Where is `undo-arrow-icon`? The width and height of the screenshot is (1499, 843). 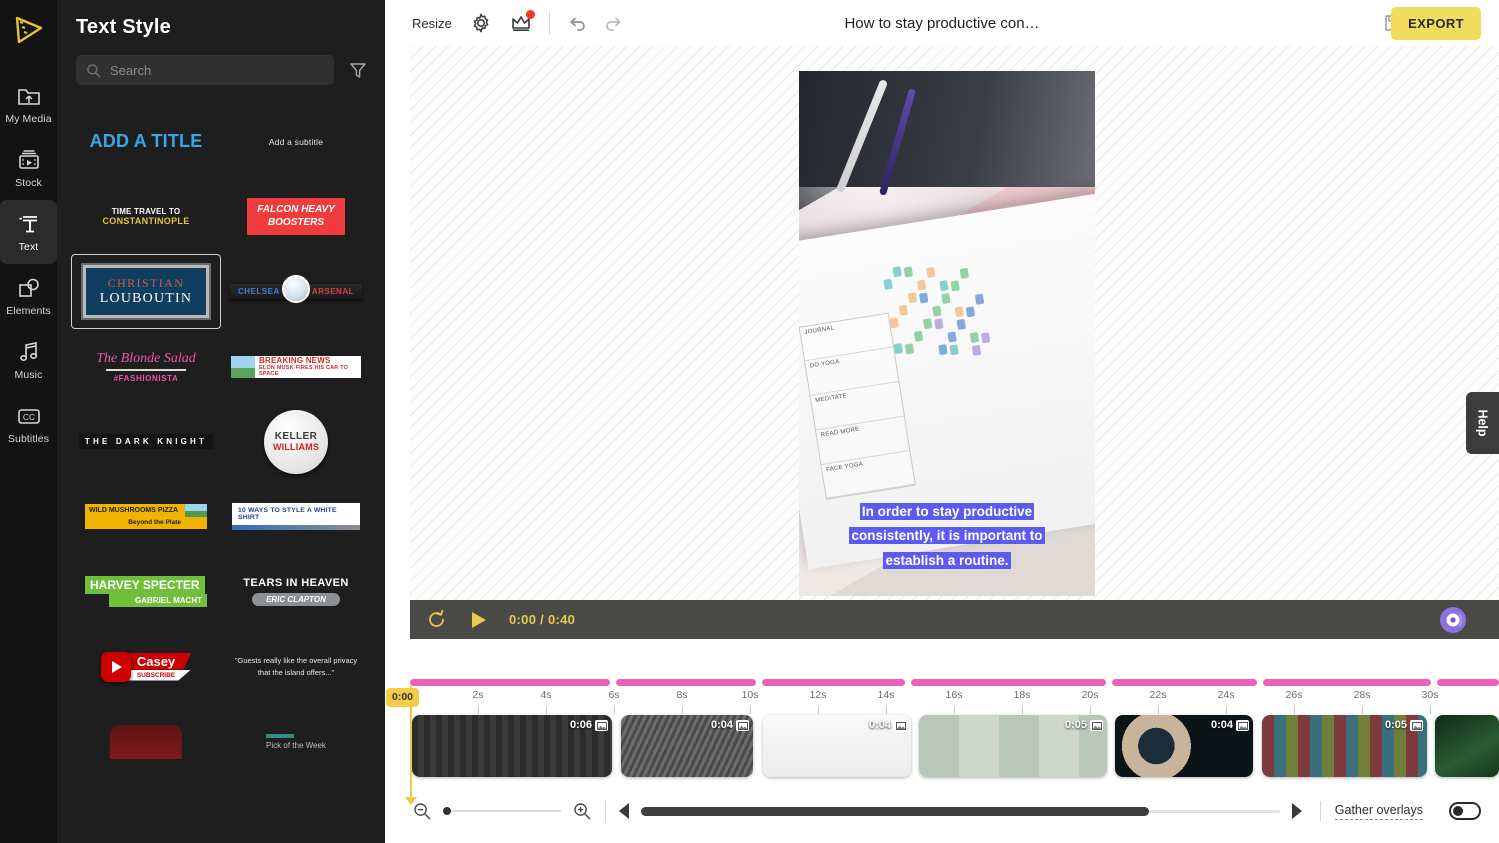 undo-arrow-icon is located at coordinates (577, 23).